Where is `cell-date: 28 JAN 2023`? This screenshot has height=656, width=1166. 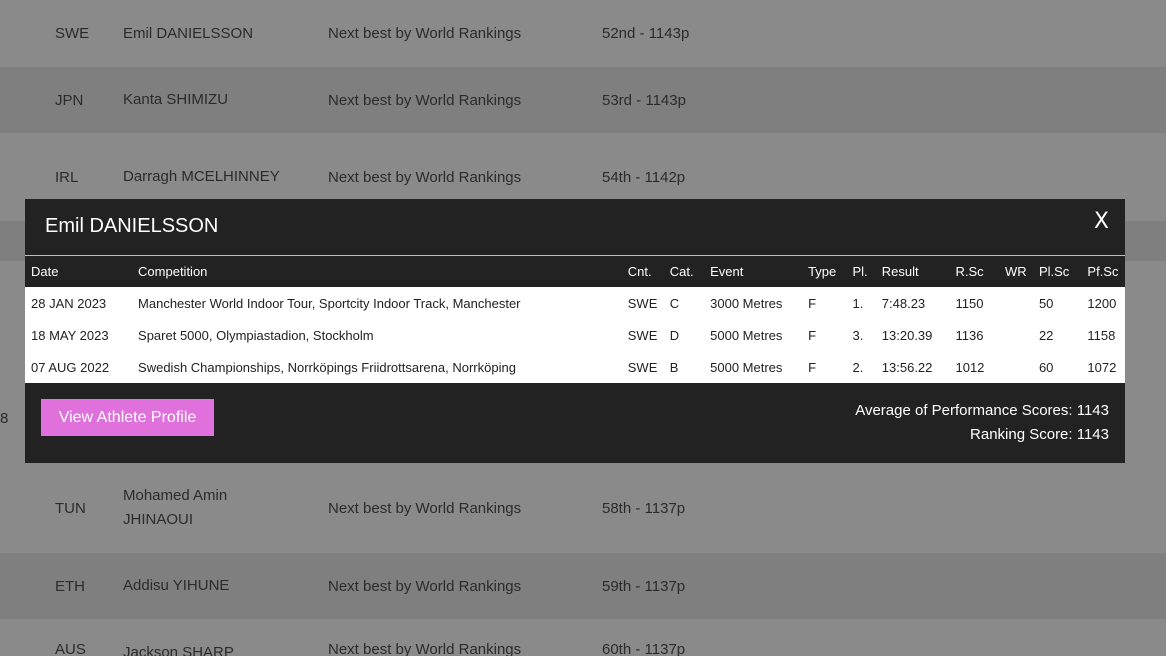
cell-date: 28 JAN 2023 is located at coordinates (79, 303).